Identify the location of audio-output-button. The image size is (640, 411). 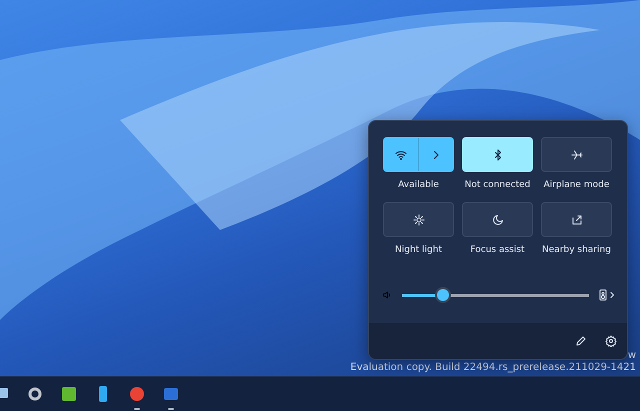
(608, 295).